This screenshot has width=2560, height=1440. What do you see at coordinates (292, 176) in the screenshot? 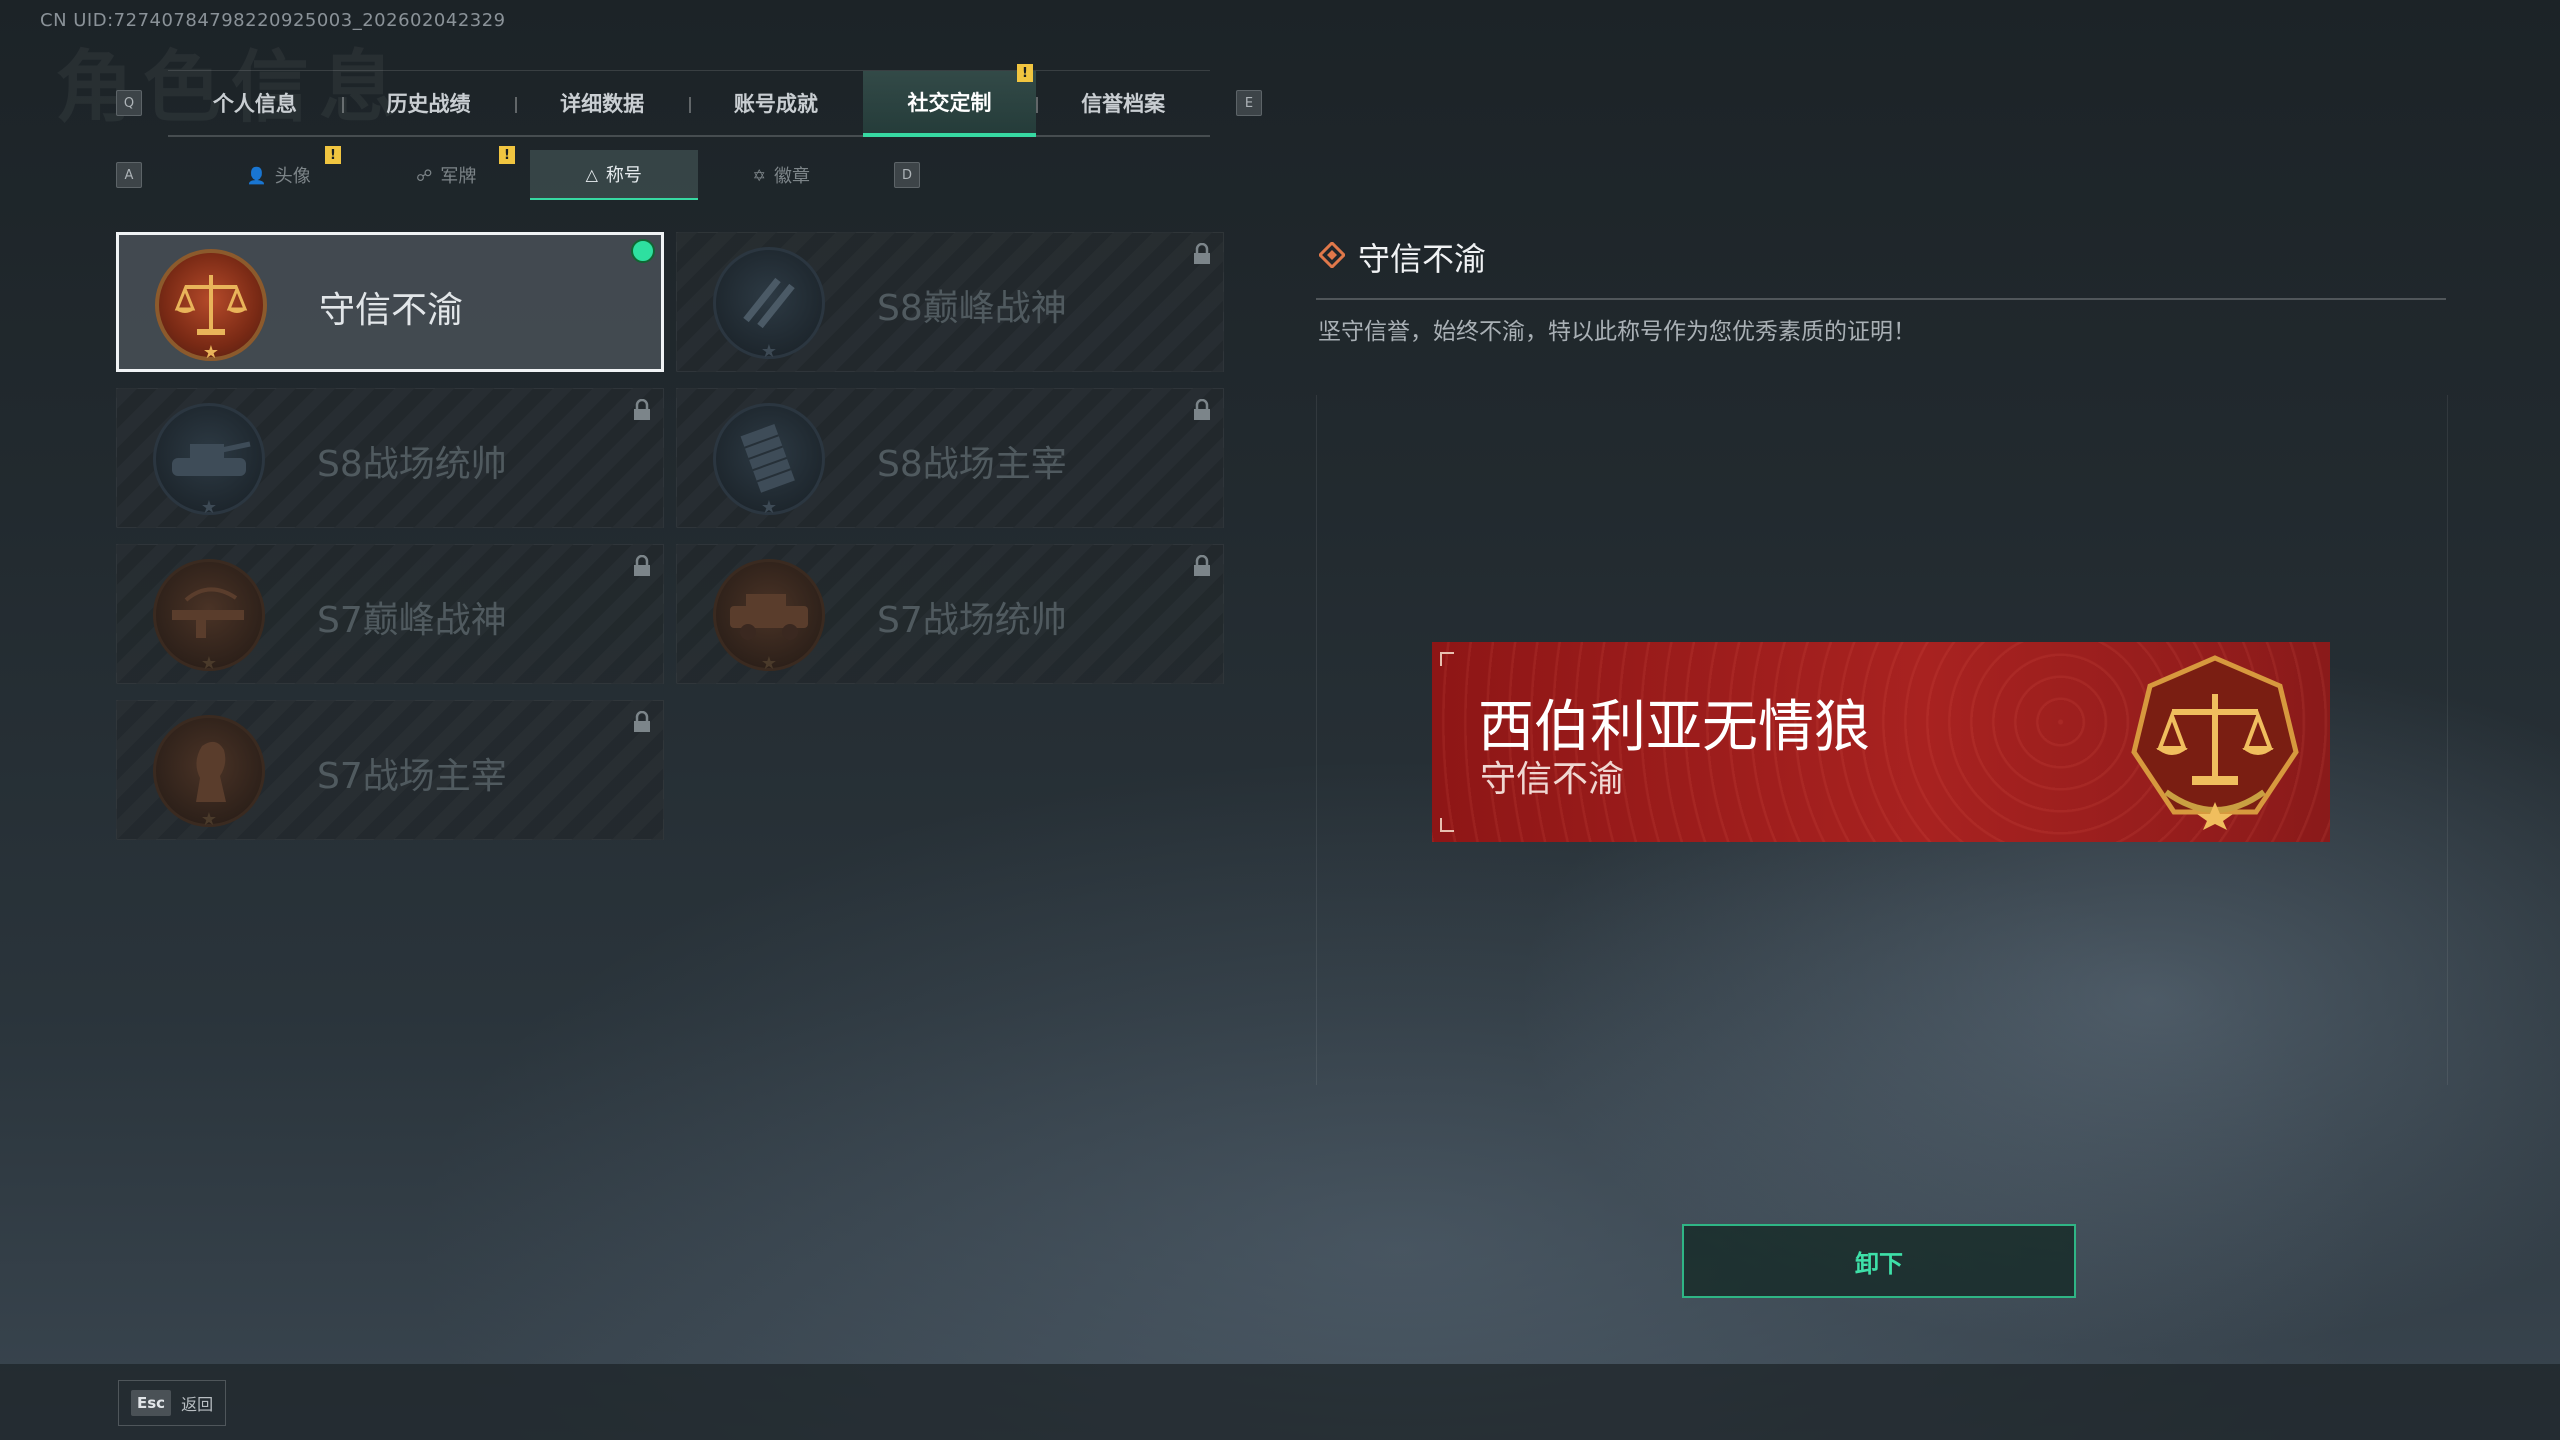
I see `subtab-avatar-label: 头像` at bounding box center [292, 176].